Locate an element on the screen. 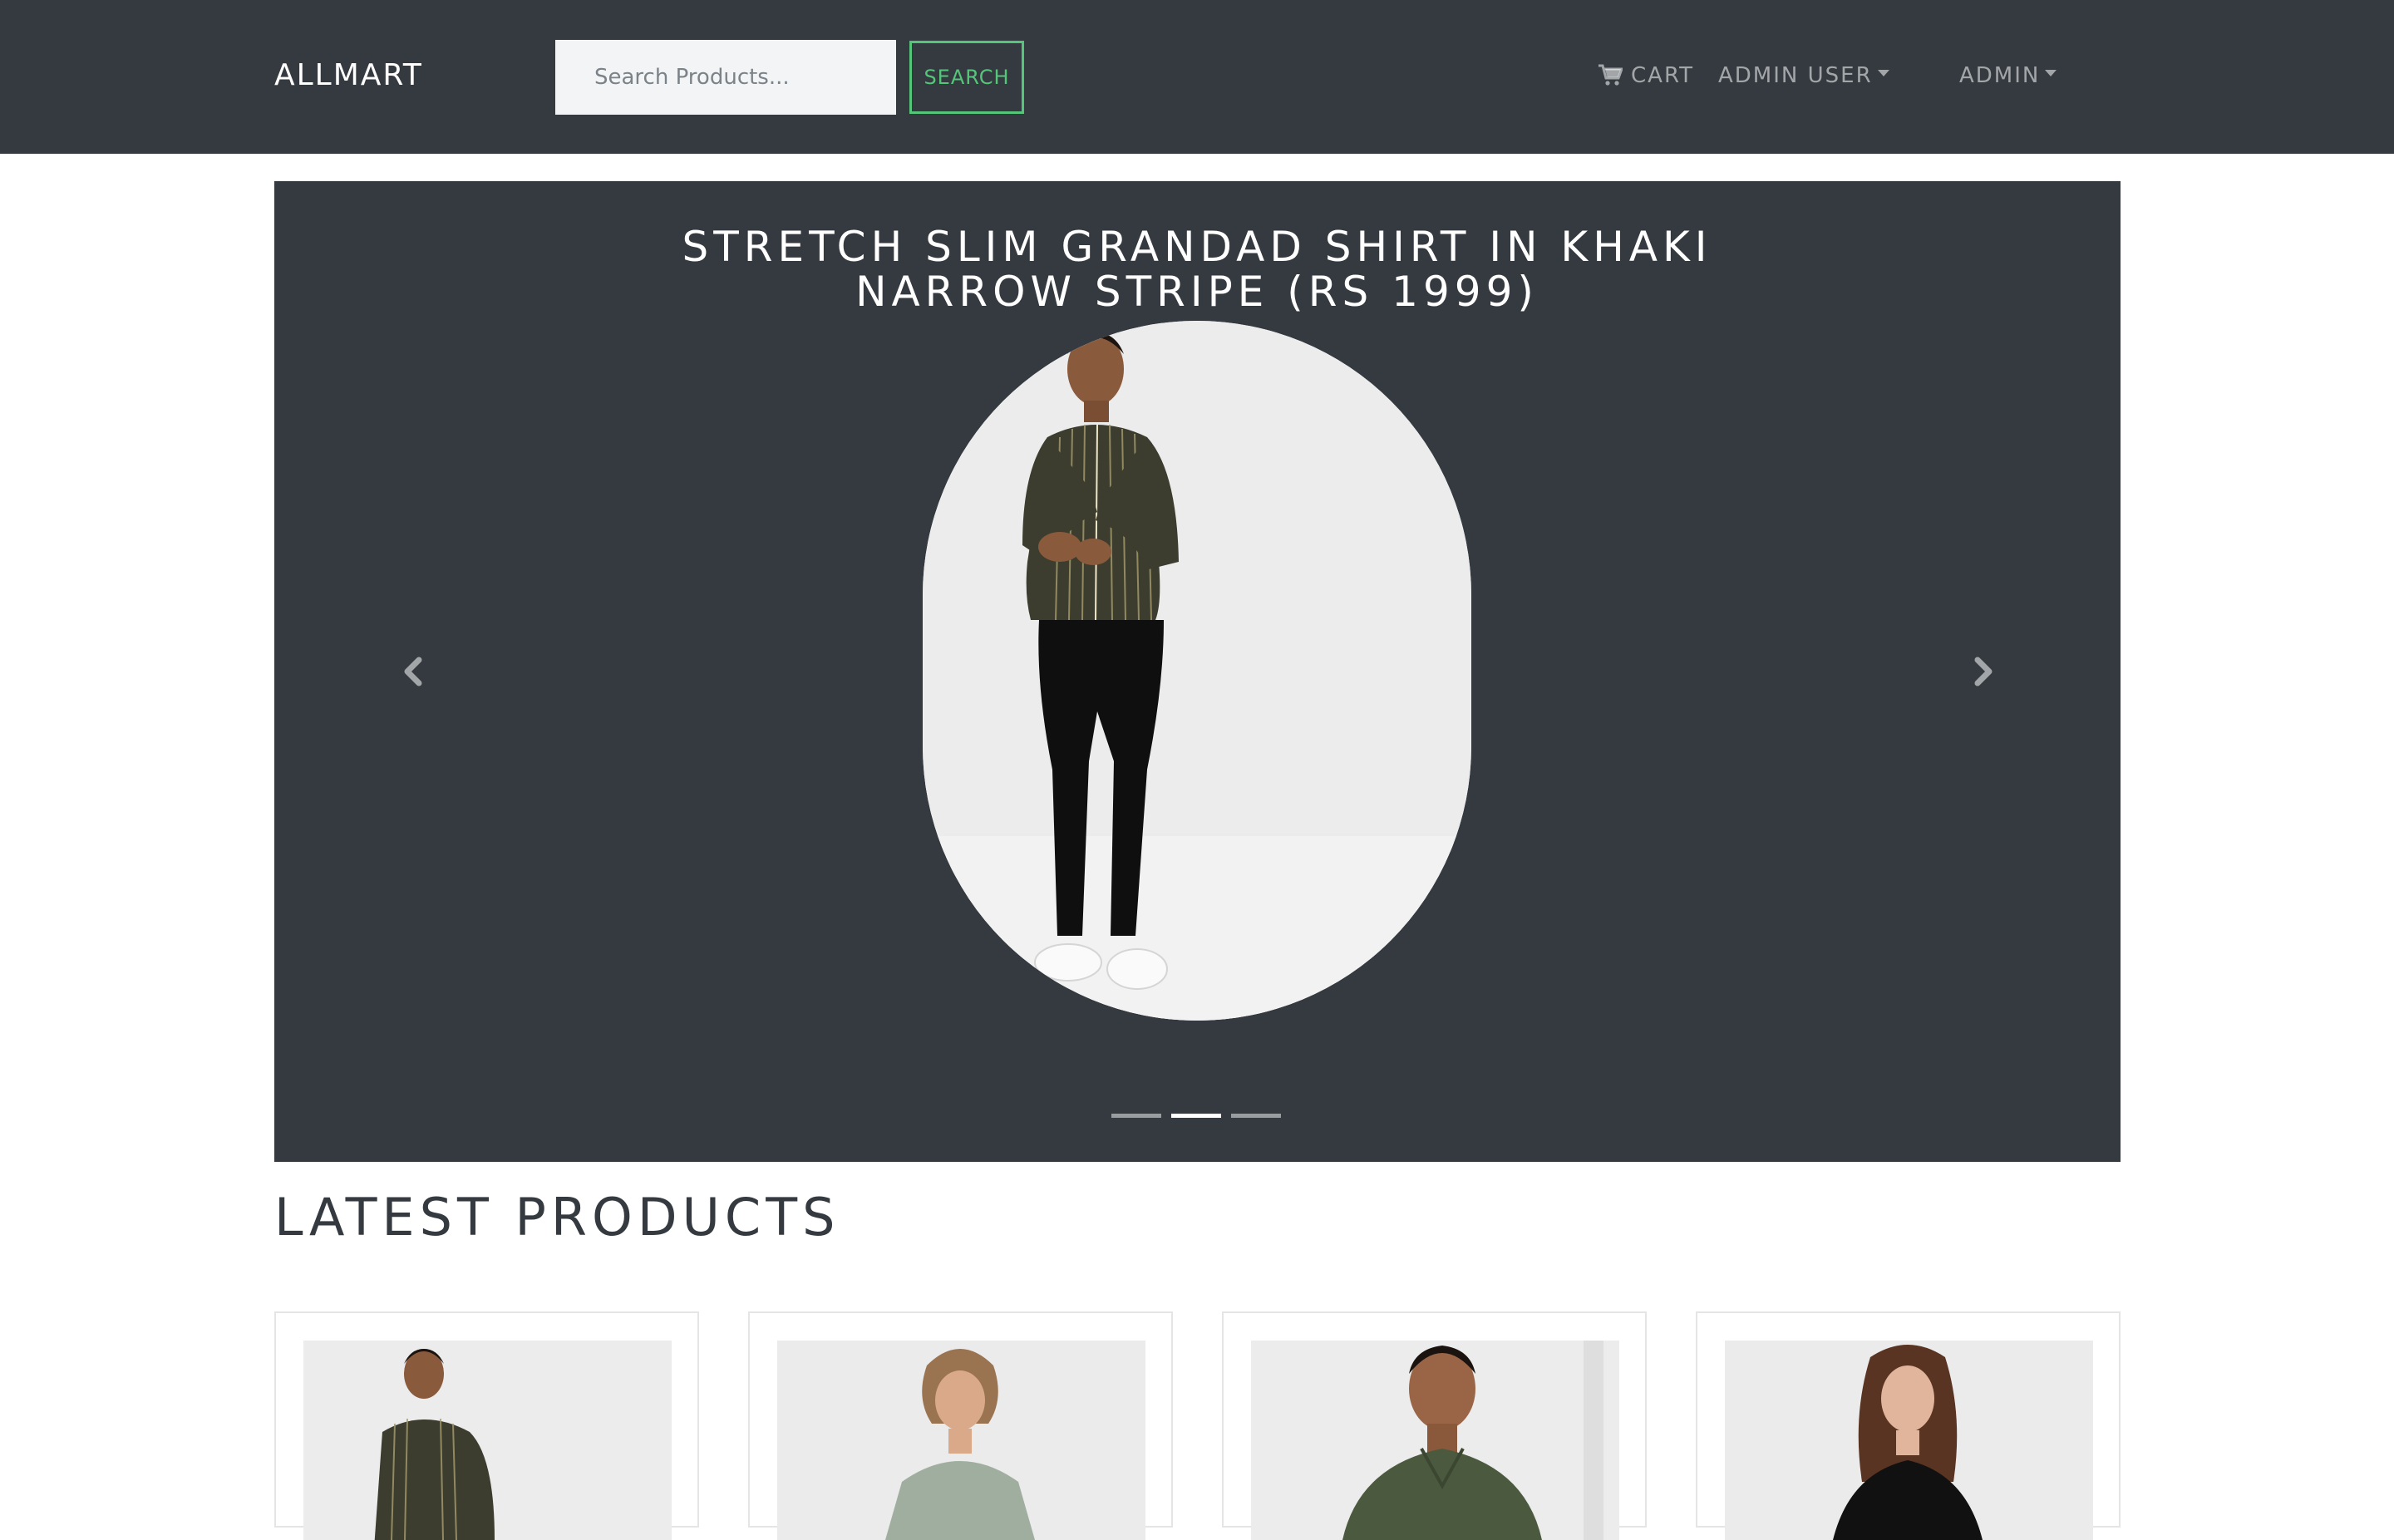  user-menu-dropdown: ADMIN USER is located at coordinates (1803, 75).